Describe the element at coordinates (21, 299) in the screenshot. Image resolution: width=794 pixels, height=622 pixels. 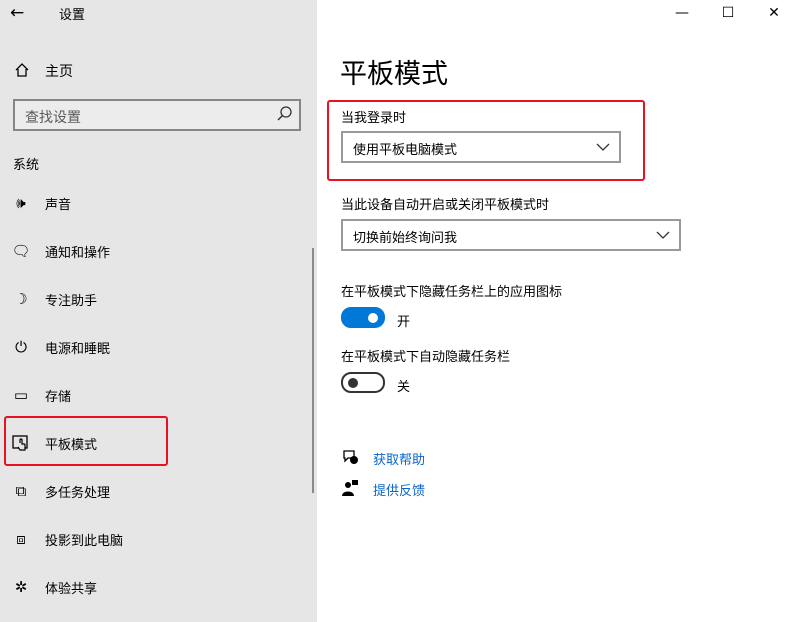
I see `moon-icon: ☽` at that location.